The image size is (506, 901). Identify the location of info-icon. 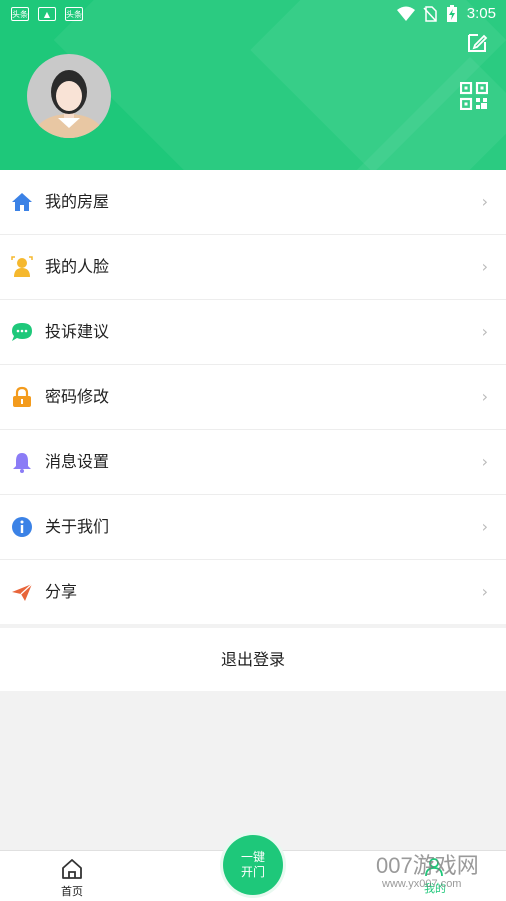
(22, 527).